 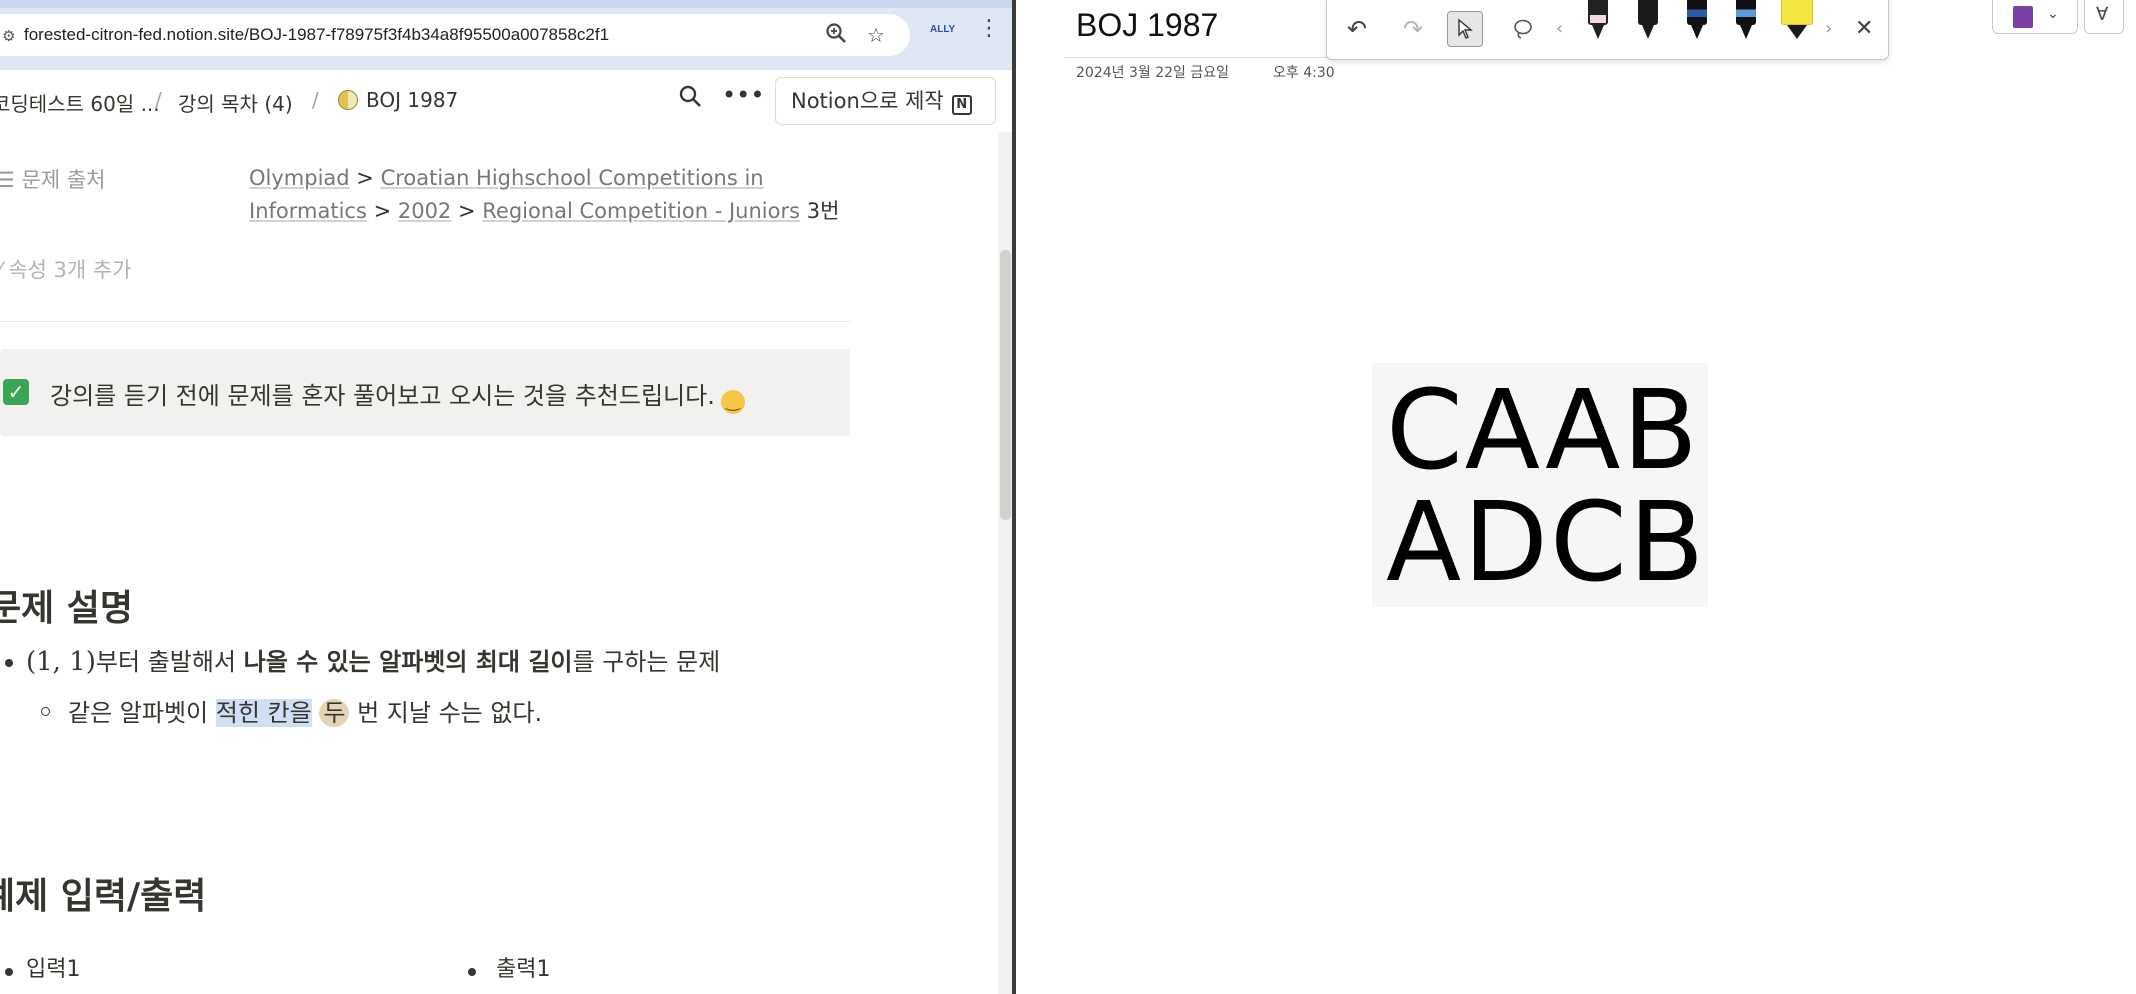 What do you see at coordinates (1559, 29) in the screenshot?
I see `pens-scroll-left-icon: ‹` at bounding box center [1559, 29].